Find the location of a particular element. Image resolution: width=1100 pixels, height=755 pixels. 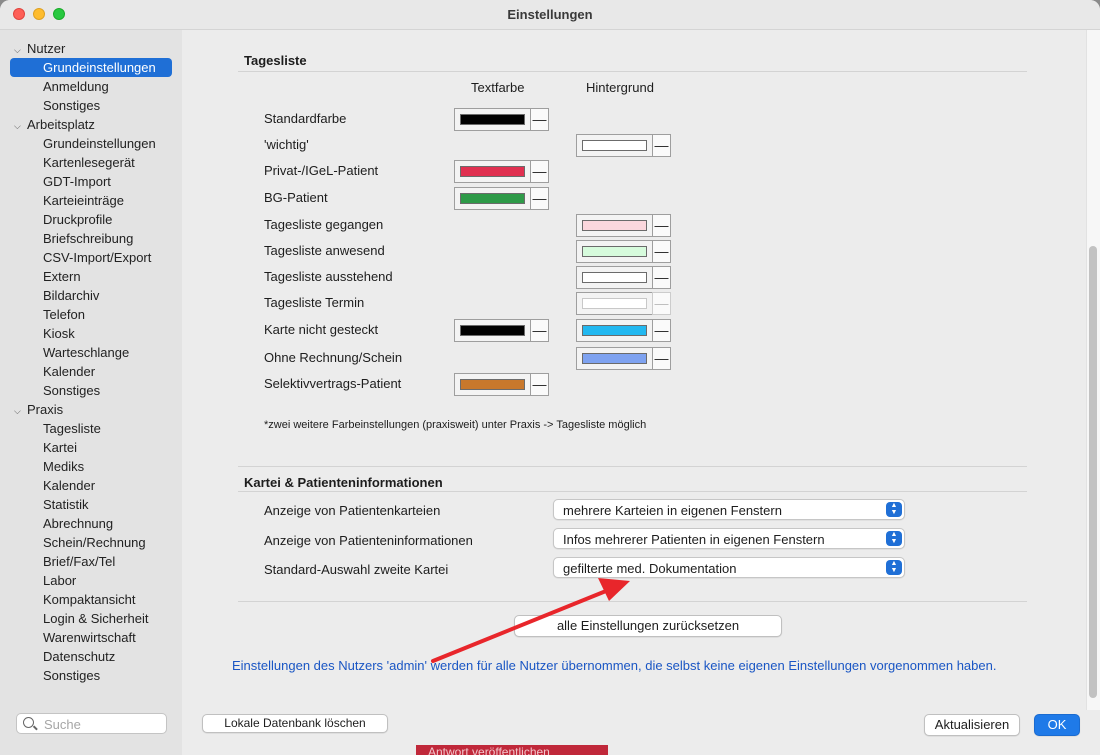

sidebar-item: Druckprofile is located at coordinates (77, 219).